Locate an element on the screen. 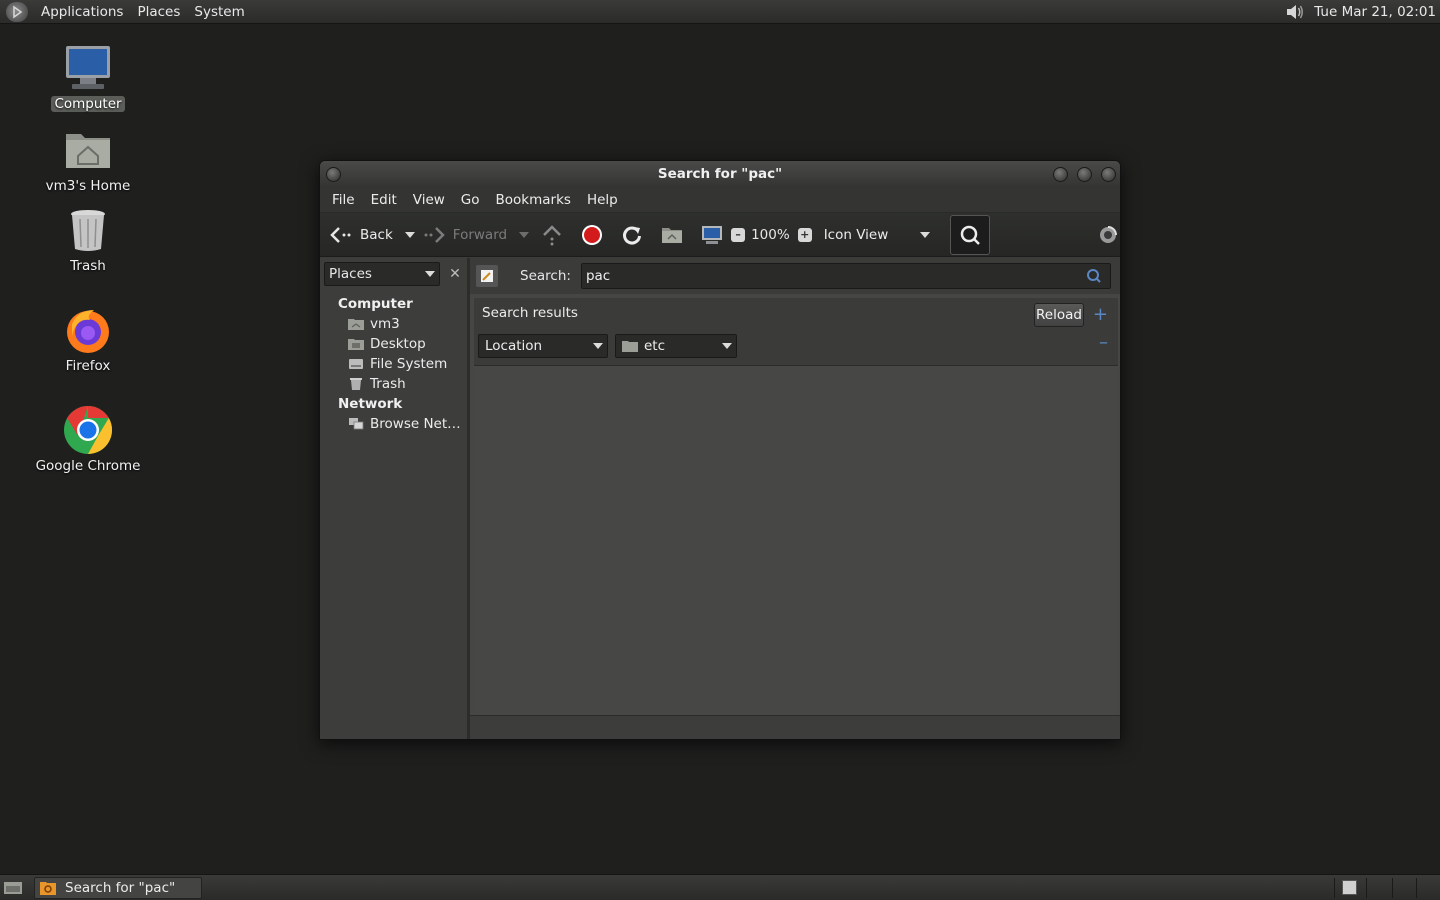 This screenshot has width=1440, height=900. maximize-button is located at coordinates (1084, 174).